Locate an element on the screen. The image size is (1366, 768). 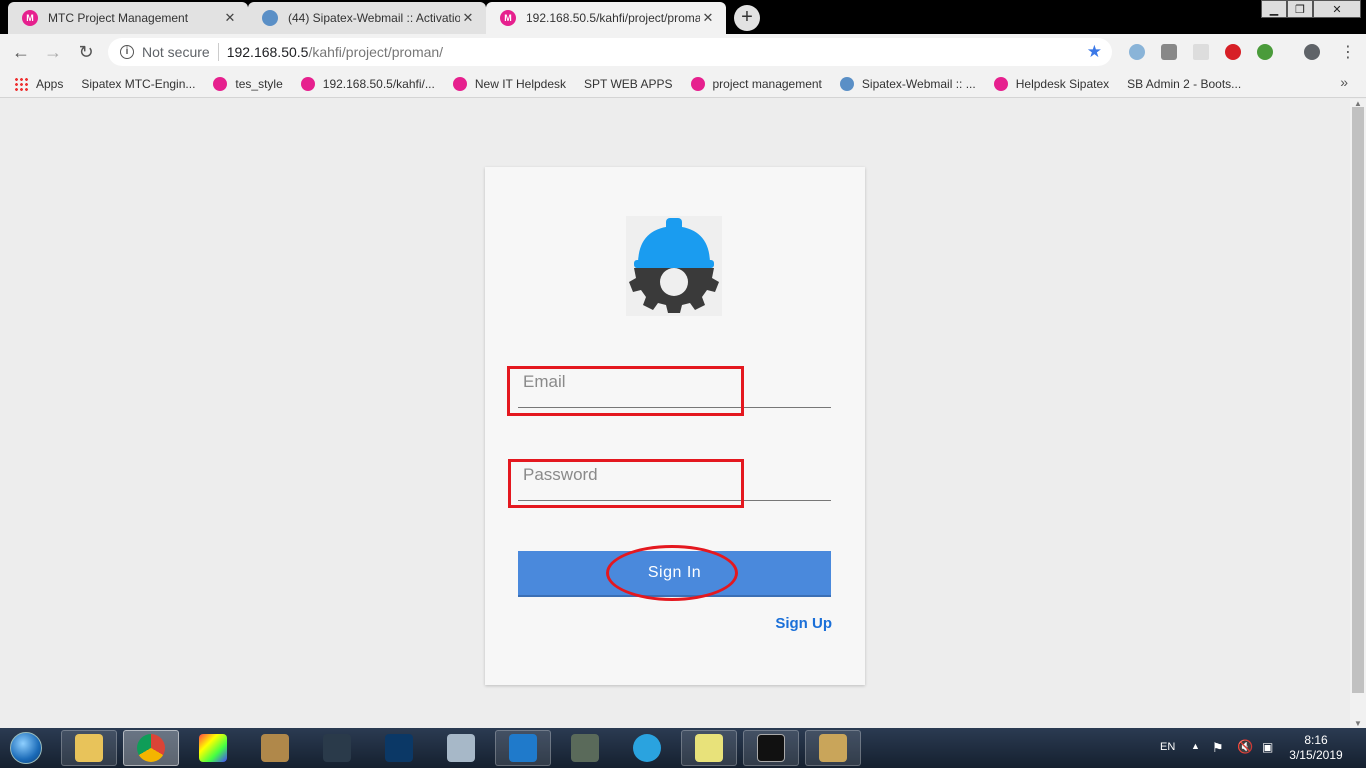
taskbar-paint-app is located at coordinates (213, 748).